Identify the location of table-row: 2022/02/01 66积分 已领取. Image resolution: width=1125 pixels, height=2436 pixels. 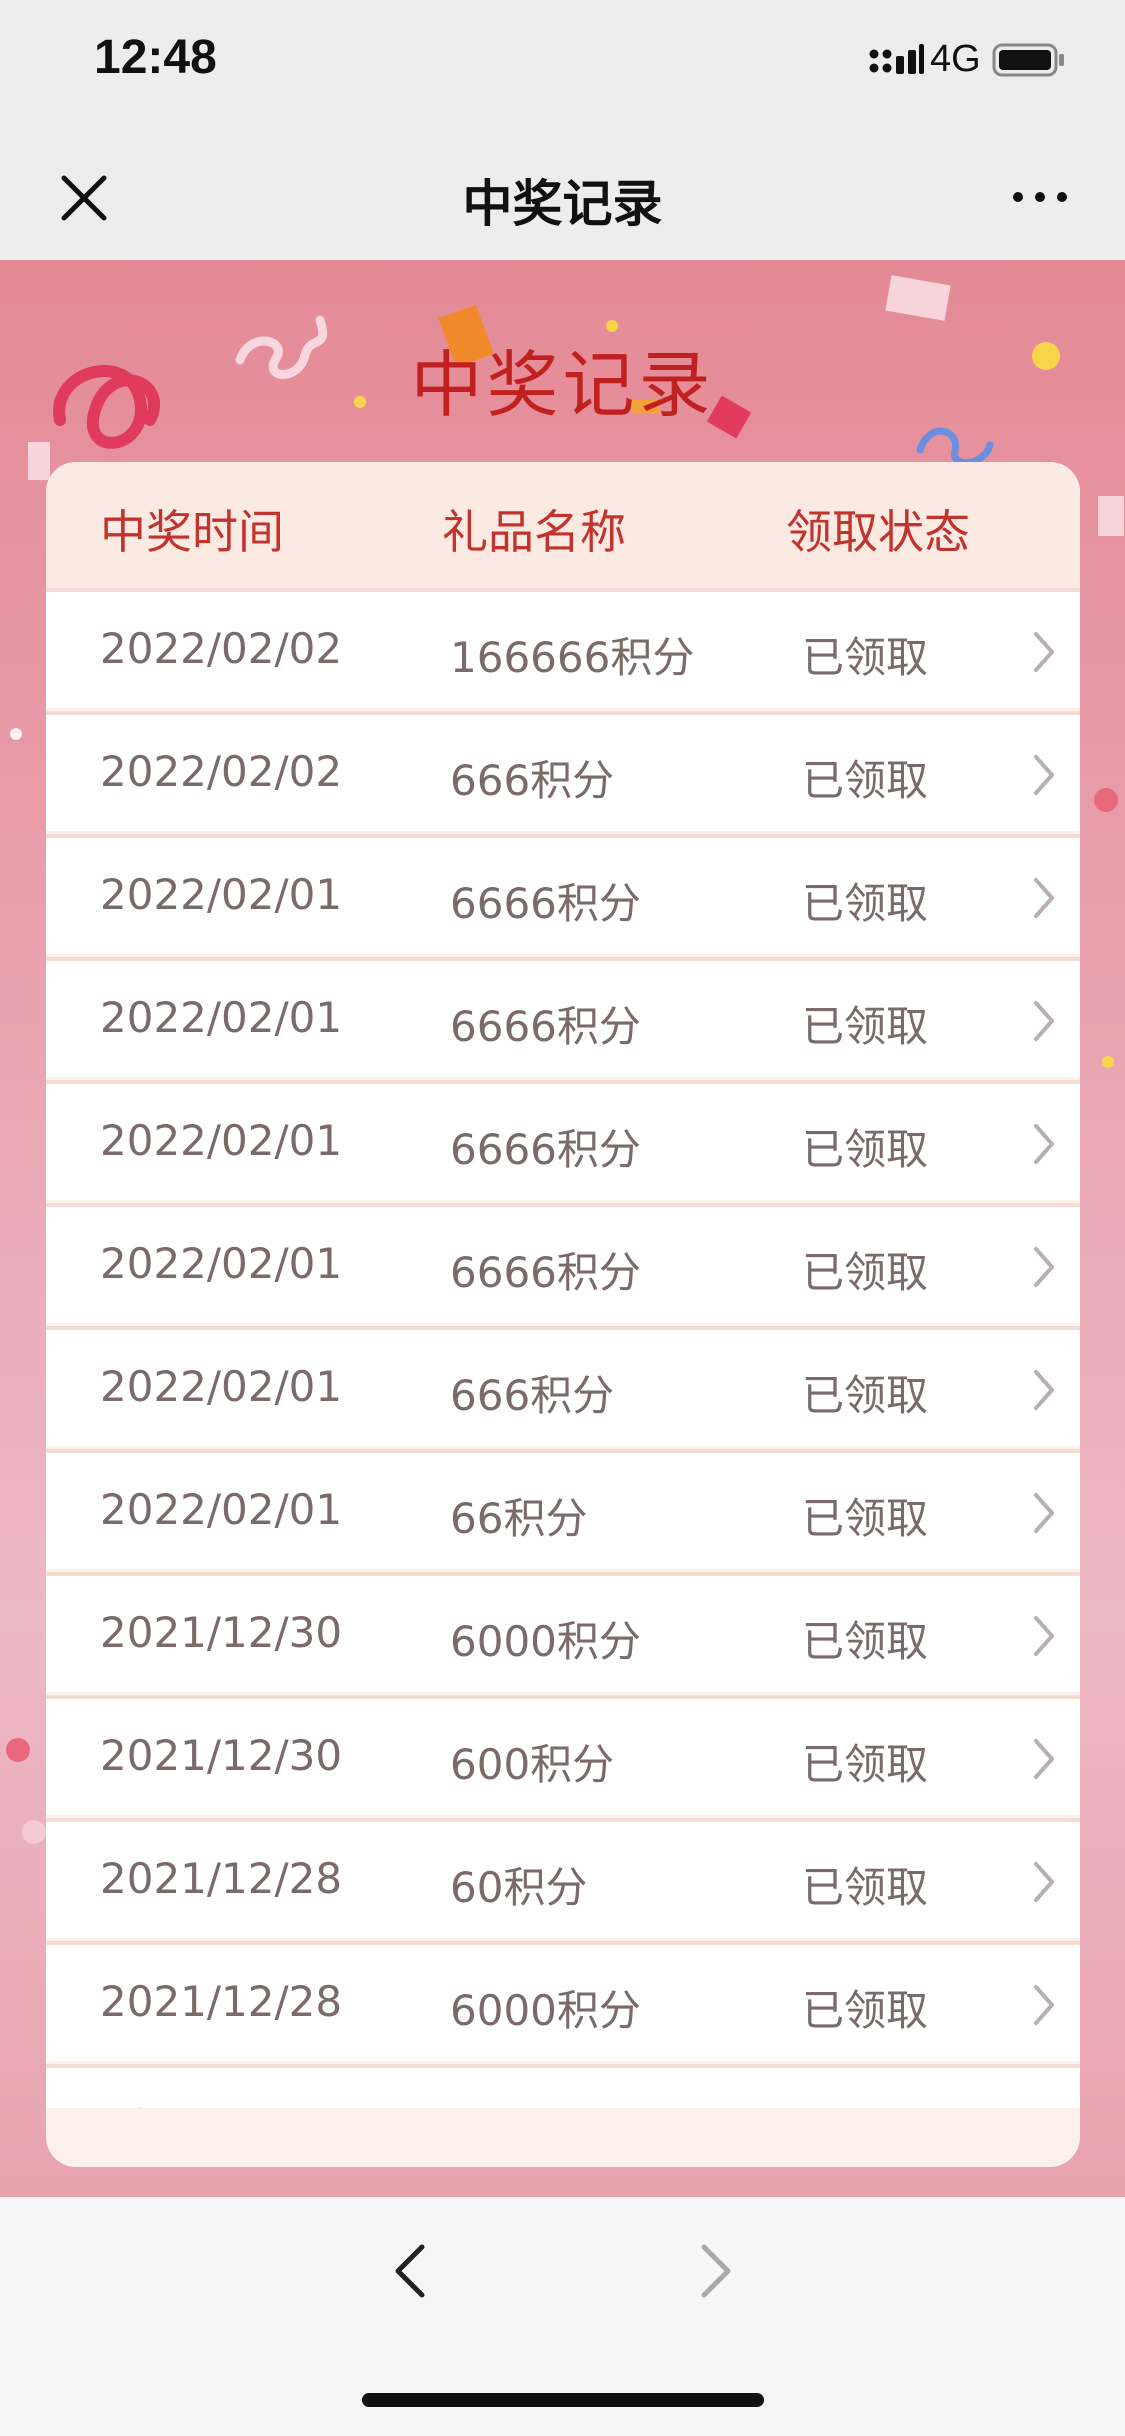
(563, 1509).